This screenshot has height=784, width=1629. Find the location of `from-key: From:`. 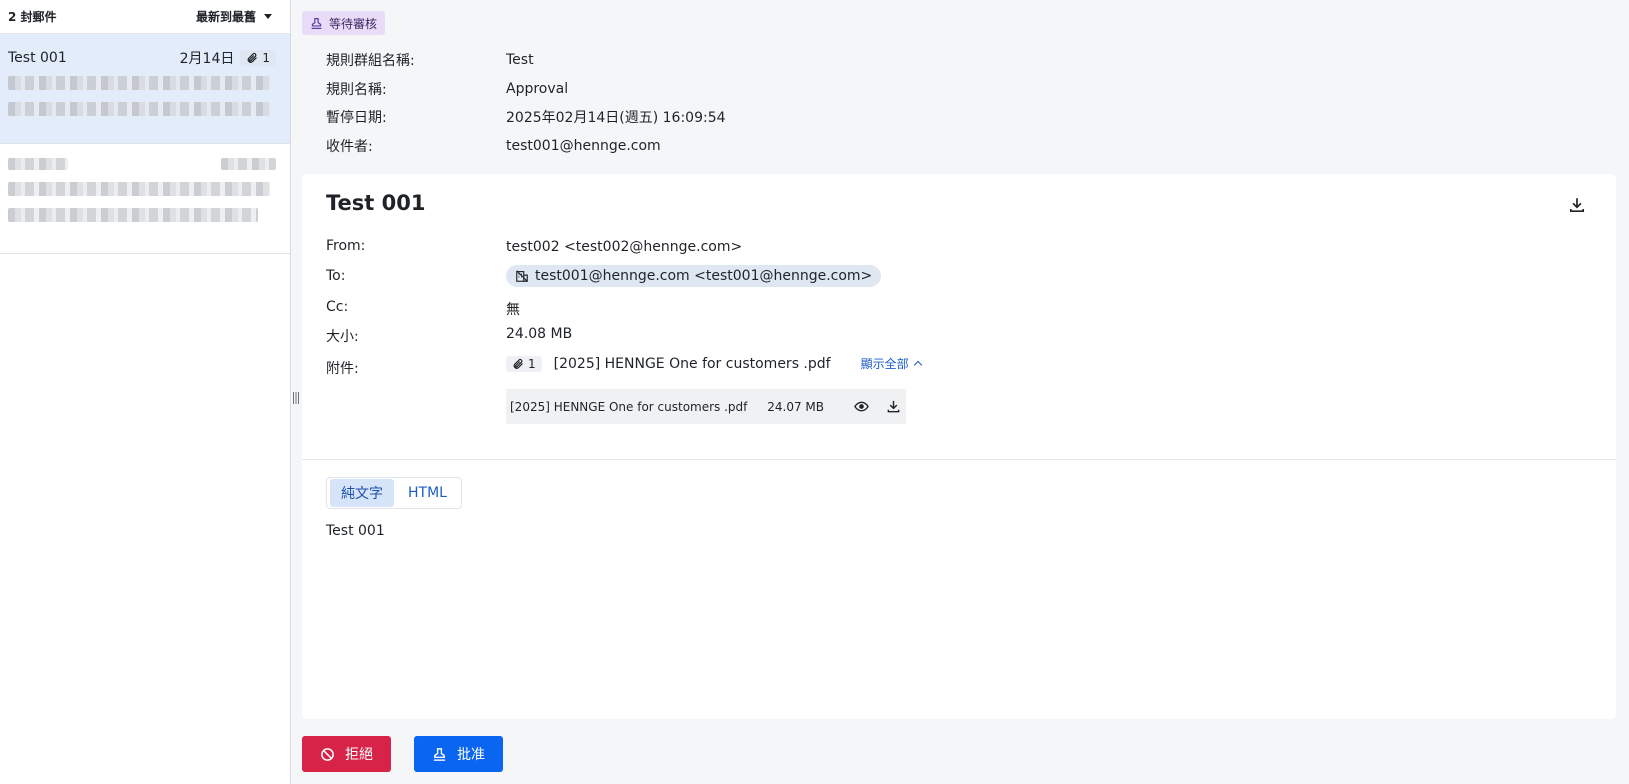

from-key: From: is located at coordinates (346, 246).